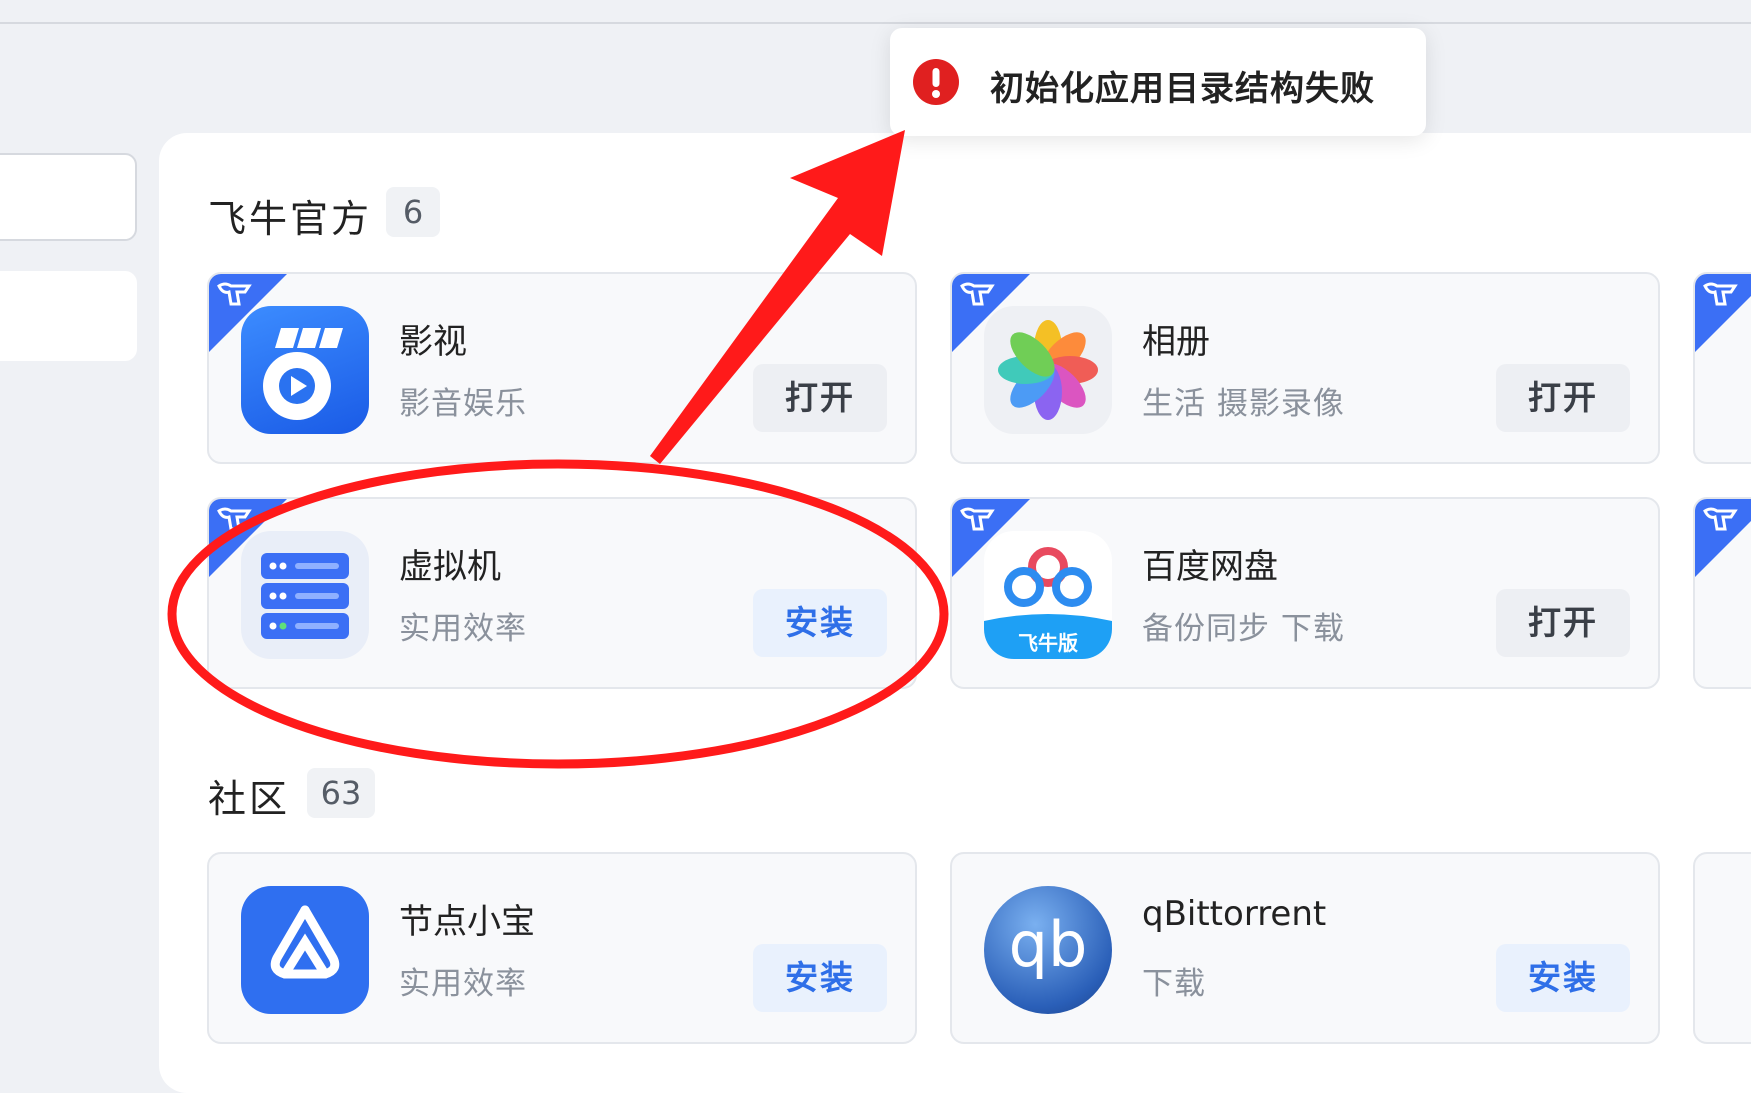 This screenshot has width=1751, height=1093. What do you see at coordinates (558, 614) in the screenshot?
I see `annotation-ellipse` at bounding box center [558, 614].